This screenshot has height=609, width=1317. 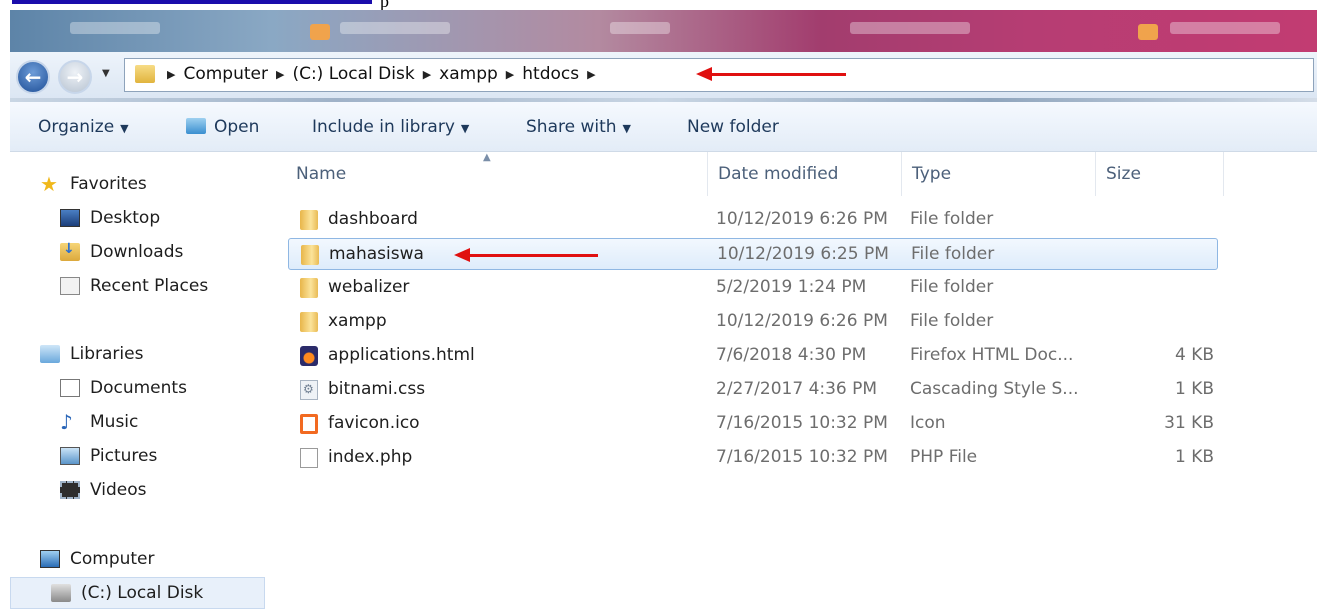 What do you see at coordinates (187, 388) in the screenshot?
I see `nav-documents: Documents` at bounding box center [187, 388].